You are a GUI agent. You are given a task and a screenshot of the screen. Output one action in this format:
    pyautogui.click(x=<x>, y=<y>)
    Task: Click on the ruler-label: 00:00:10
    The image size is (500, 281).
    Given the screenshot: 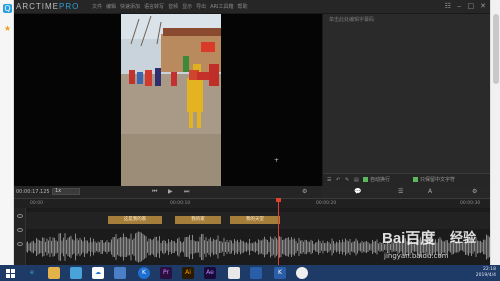 What is the action you would take?
    pyautogui.click(x=180, y=203)
    